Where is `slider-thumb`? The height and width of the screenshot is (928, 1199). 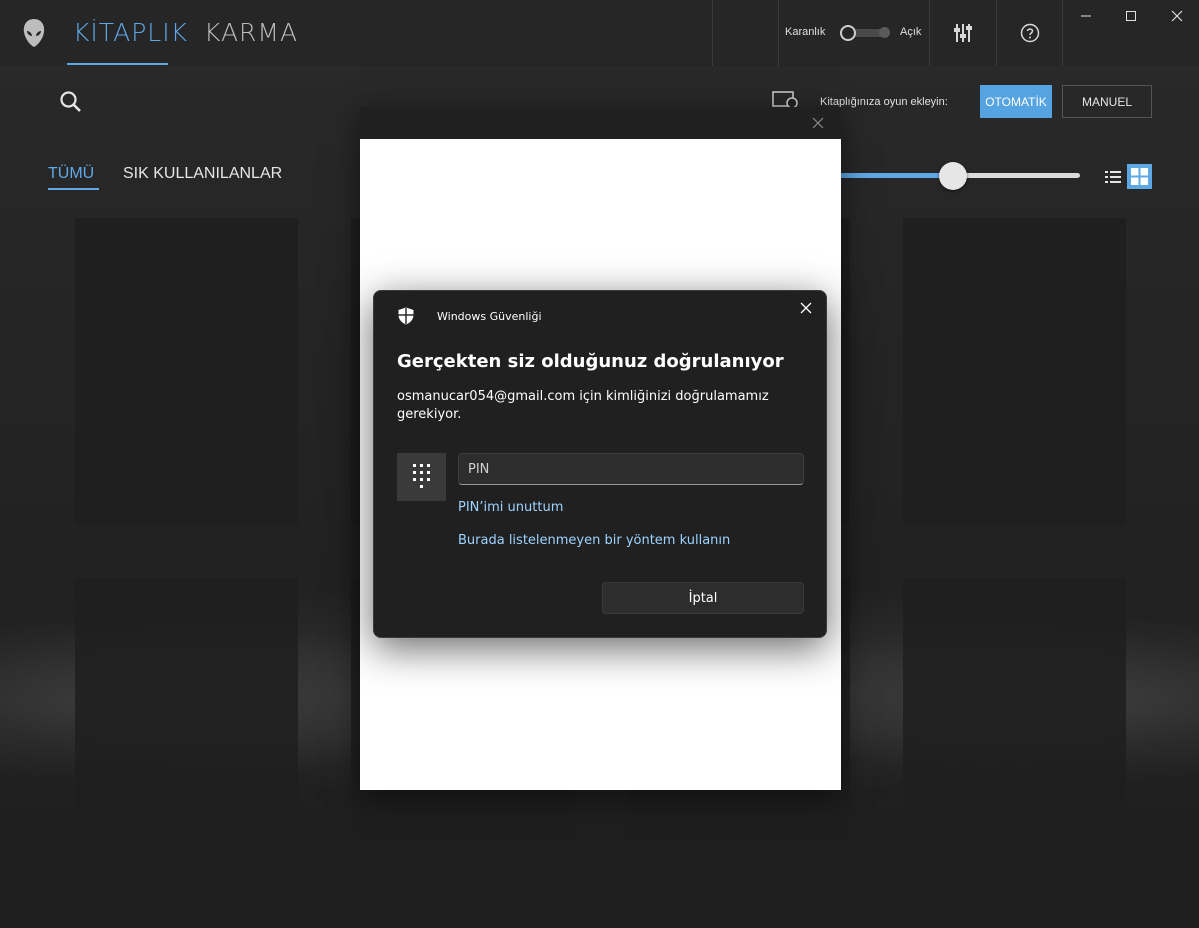
slider-thumb is located at coordinates (953, 176).